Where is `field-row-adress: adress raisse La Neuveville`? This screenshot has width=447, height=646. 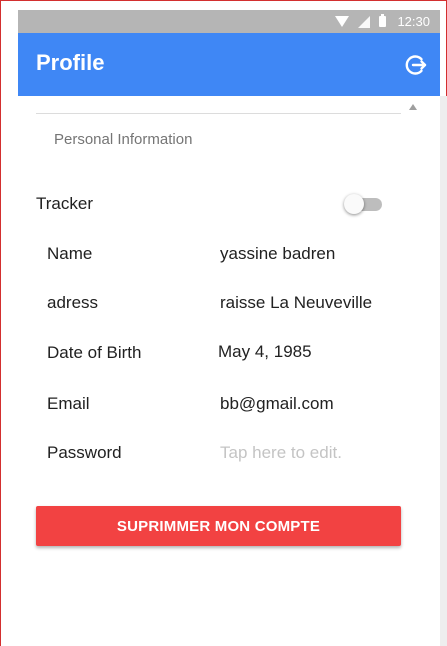
field-row-adress: adress raisse La Neuveville is located at coordinates (218, 308).